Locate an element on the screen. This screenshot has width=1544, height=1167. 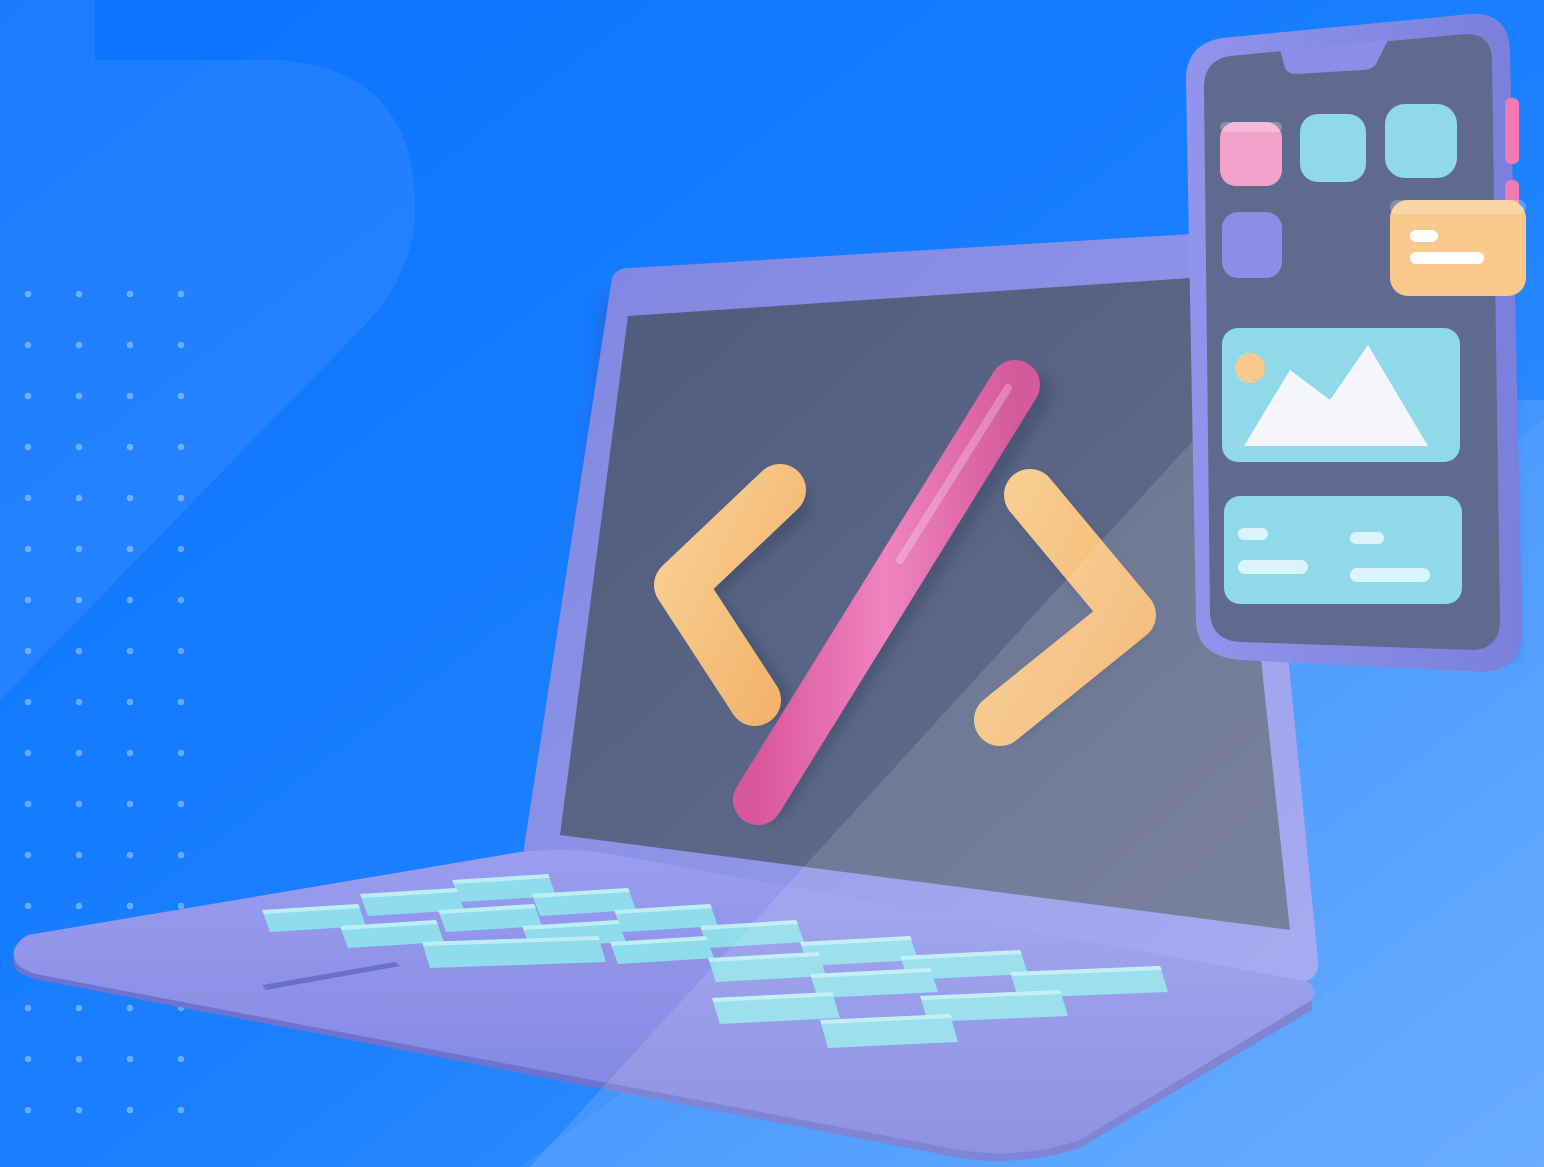
smartphone is located at coordinates (1356, 342).